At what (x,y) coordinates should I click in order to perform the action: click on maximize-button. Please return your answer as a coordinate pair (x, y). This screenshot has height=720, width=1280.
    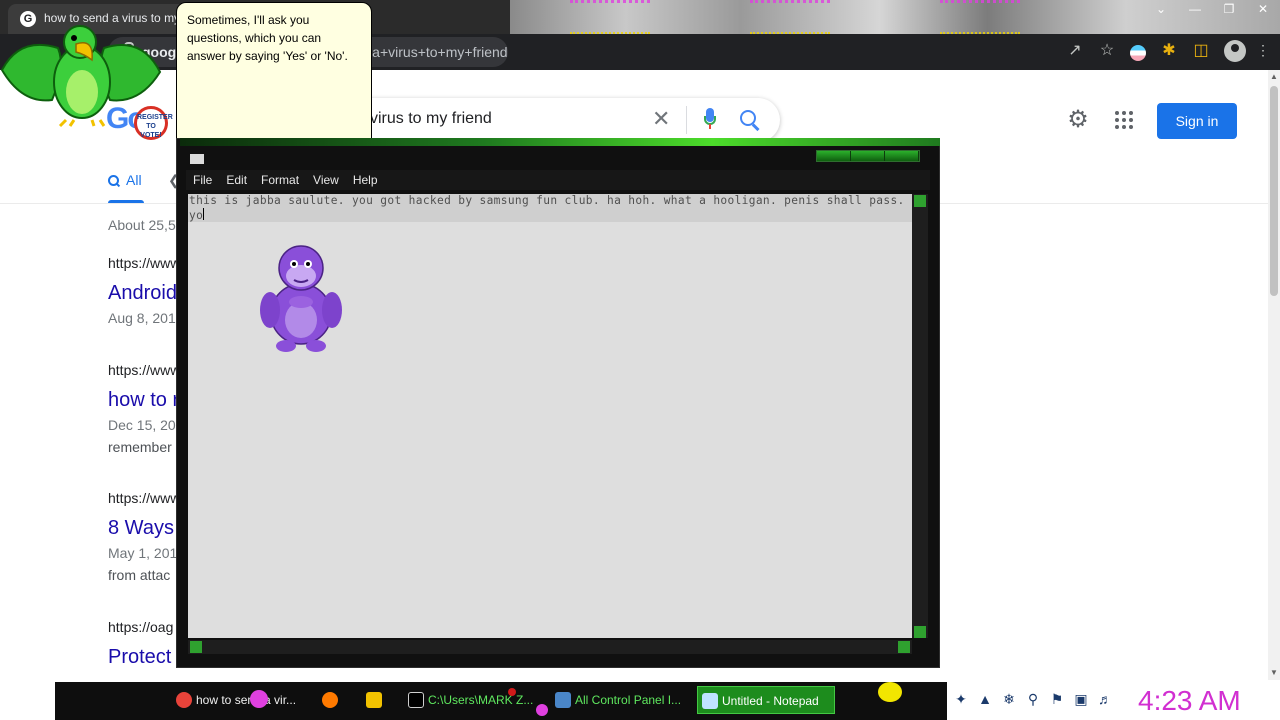
    Looking at the image, I should click on (868, 156).